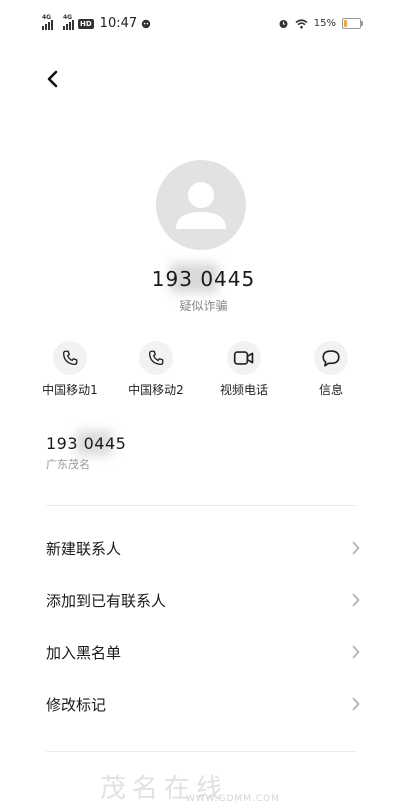 This screenshot has height=810, width=407. What do you see at coordinates (70, 369) in the screenshot?
I see `call-sim1-button: 中国移动1` at bounding box center [70, 369].